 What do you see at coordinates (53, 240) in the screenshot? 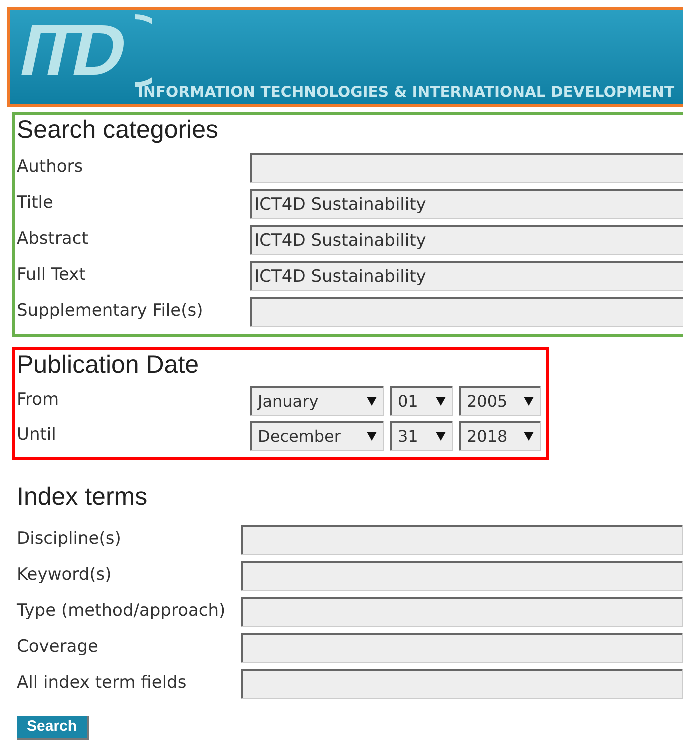
I see `field-label: Abstract` at bounding box center [53, 240].